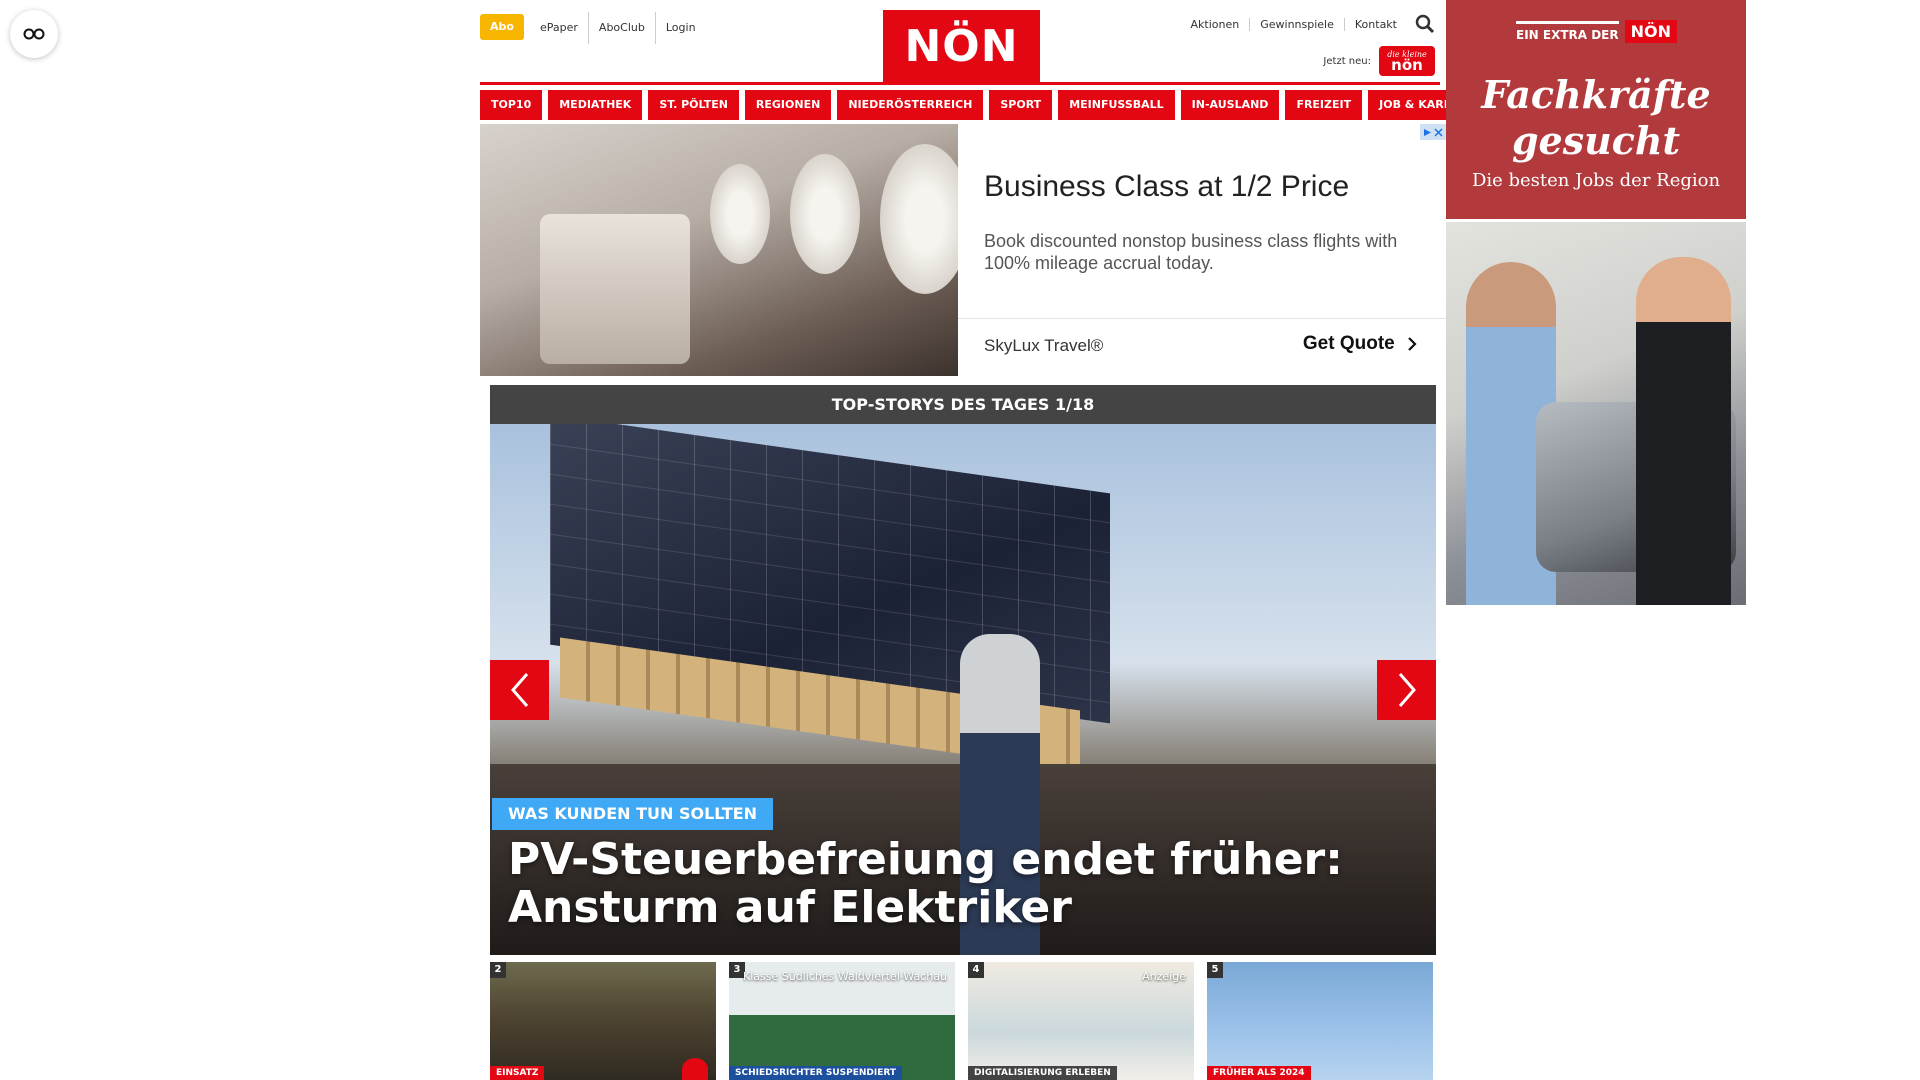 The width and height of the screenshot is (1920, 1080). What do you see at coordinates (1425, 24) in the screenshot?
I see `search-icon` at bounding box center [1425, 24].